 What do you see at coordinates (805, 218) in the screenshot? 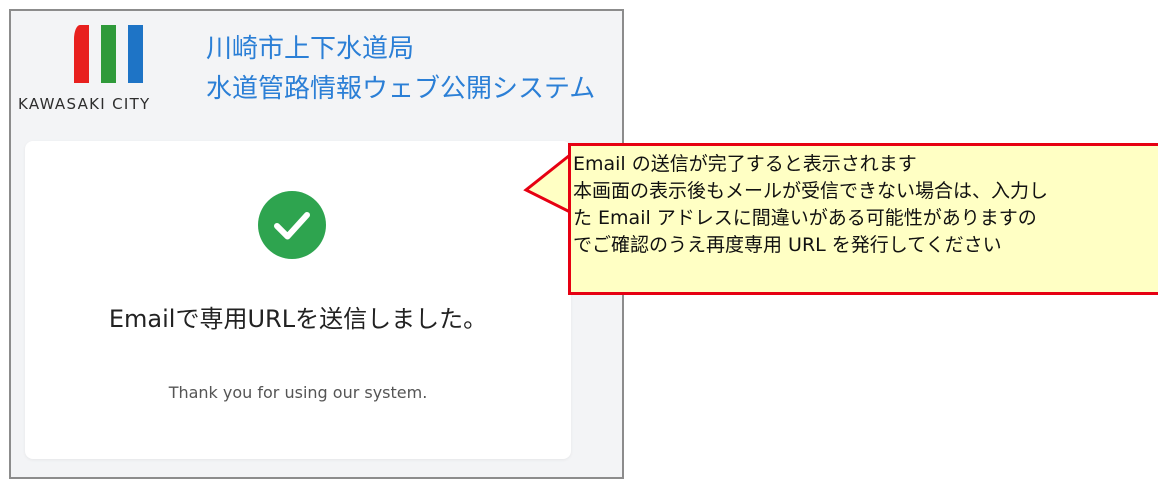
I see `callout-line-3: た Email アドレスに間違いがある可能性がありますの` at bounding box center [805, 218].